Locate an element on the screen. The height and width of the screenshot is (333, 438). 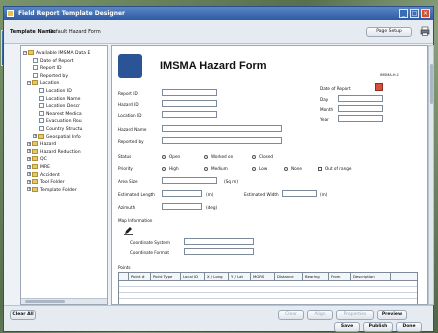
hazard-id-field is located at coordinates (189, 103).